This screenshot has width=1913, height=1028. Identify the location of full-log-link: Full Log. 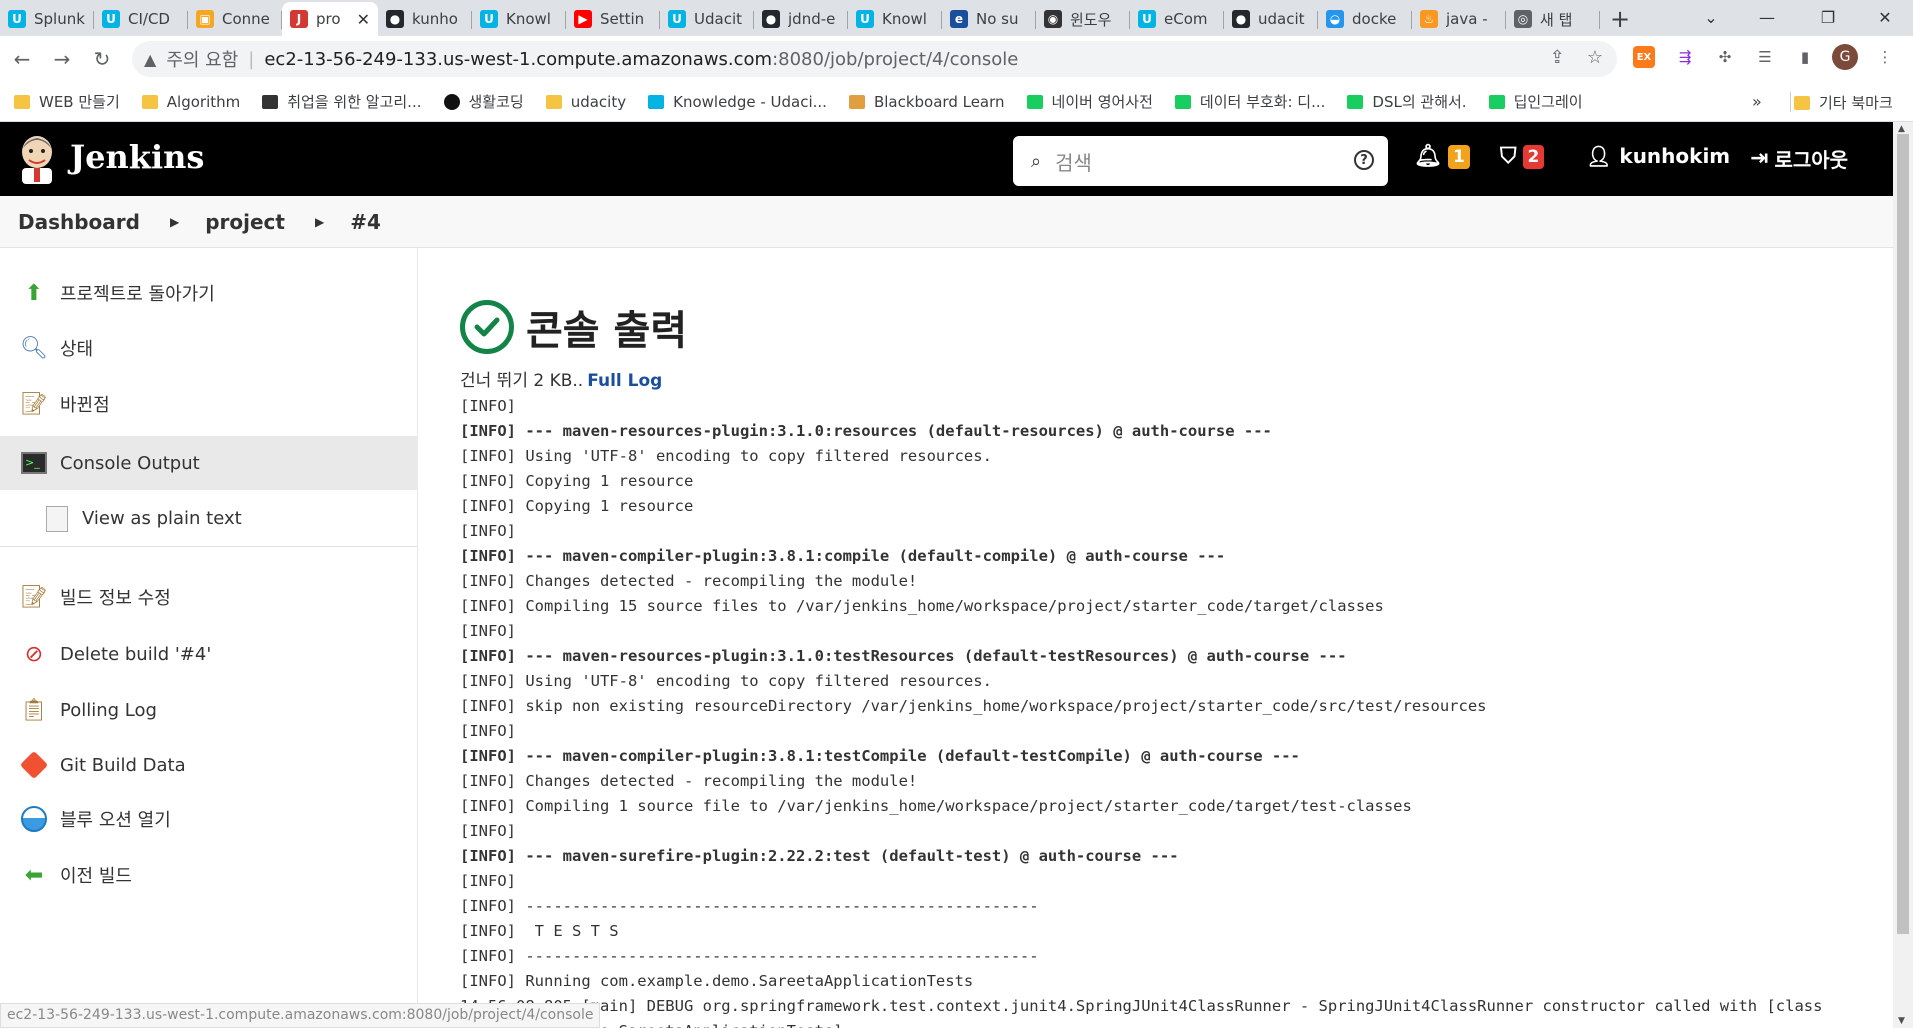
(624, 381).